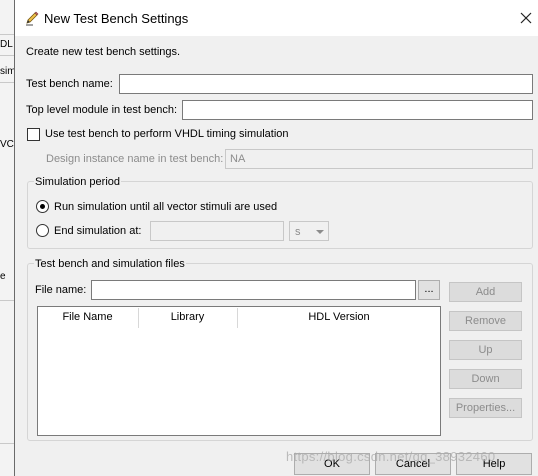  What do you see at coordinates (326, 84) in the screenshot?
I see `test-bench-name-input` at bounding box center [326, 84].